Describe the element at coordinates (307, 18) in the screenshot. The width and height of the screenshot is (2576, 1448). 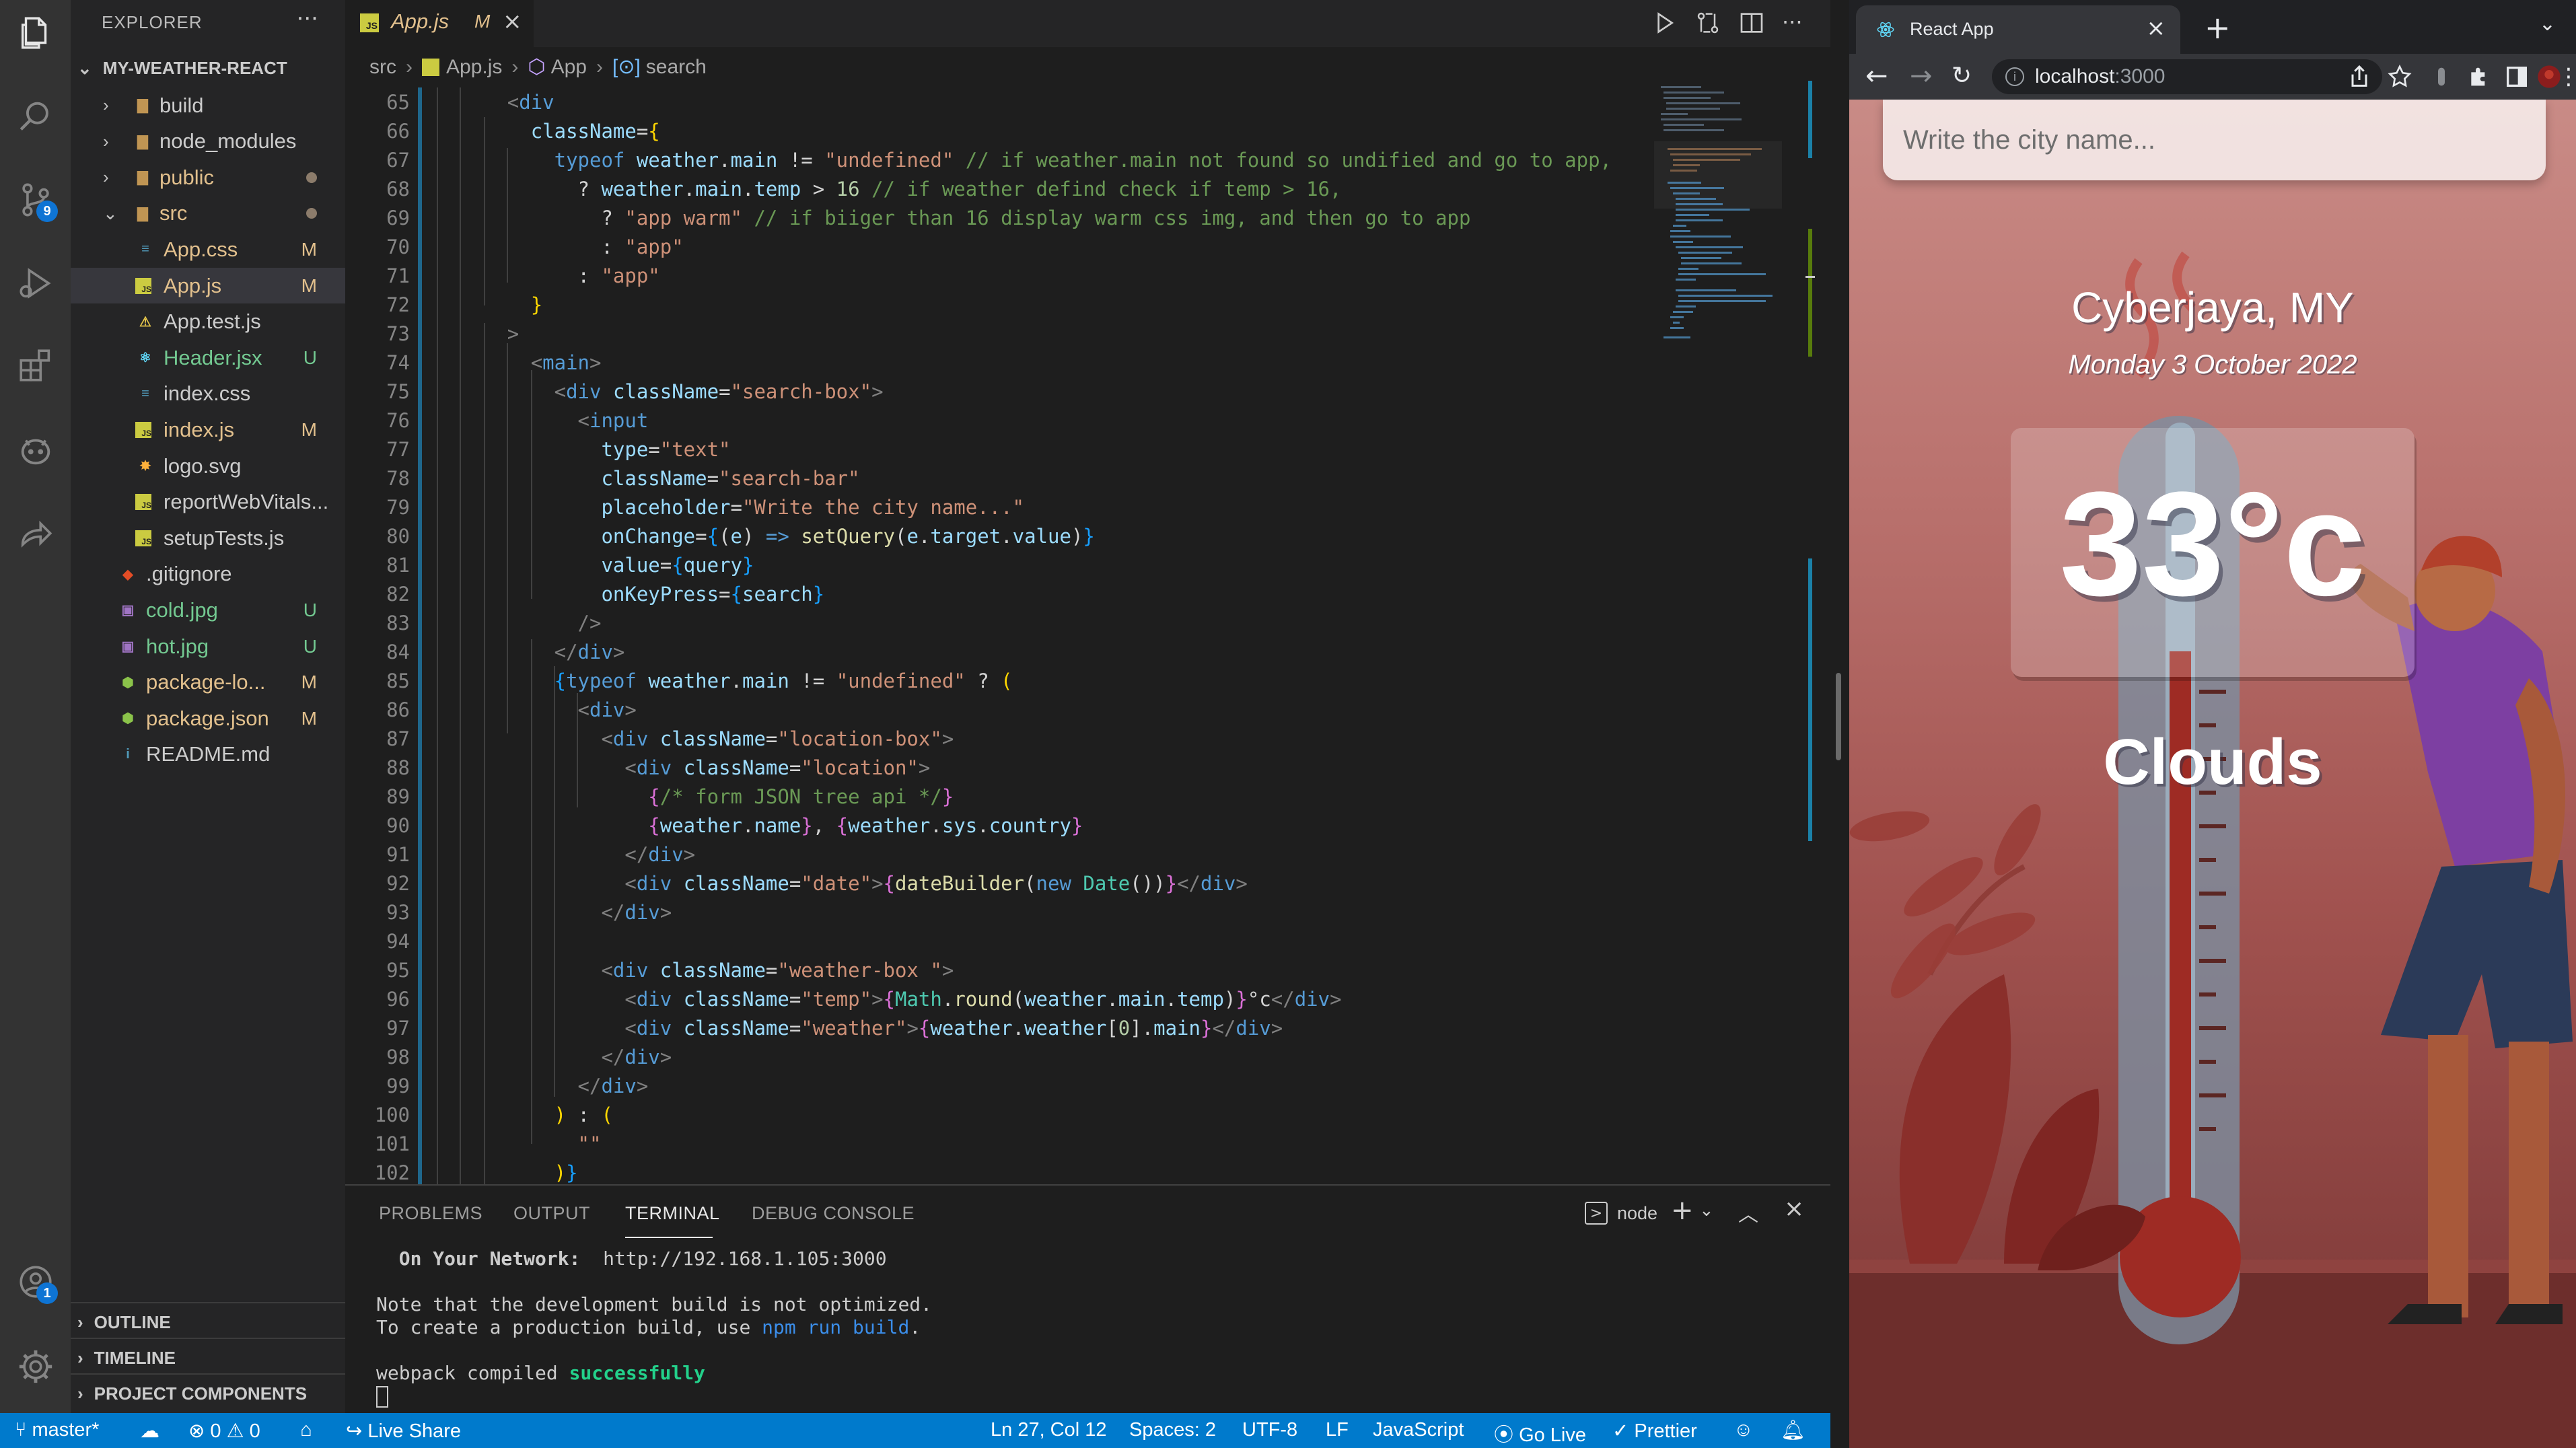
I see `more-actions-icon: ···` at that location.